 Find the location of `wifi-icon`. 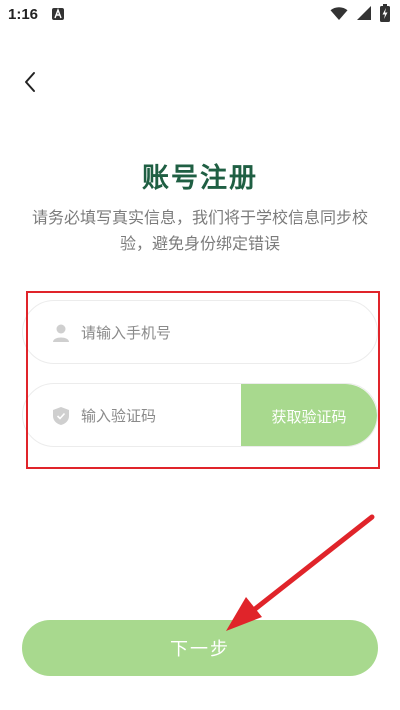

wifi-icon is located at coordinates (339, 15).